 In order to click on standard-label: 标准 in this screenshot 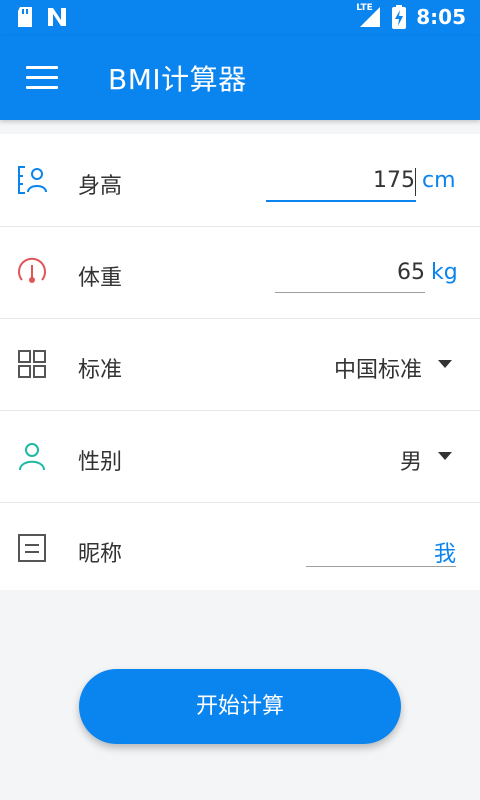, I will do `click(100, 370)`.